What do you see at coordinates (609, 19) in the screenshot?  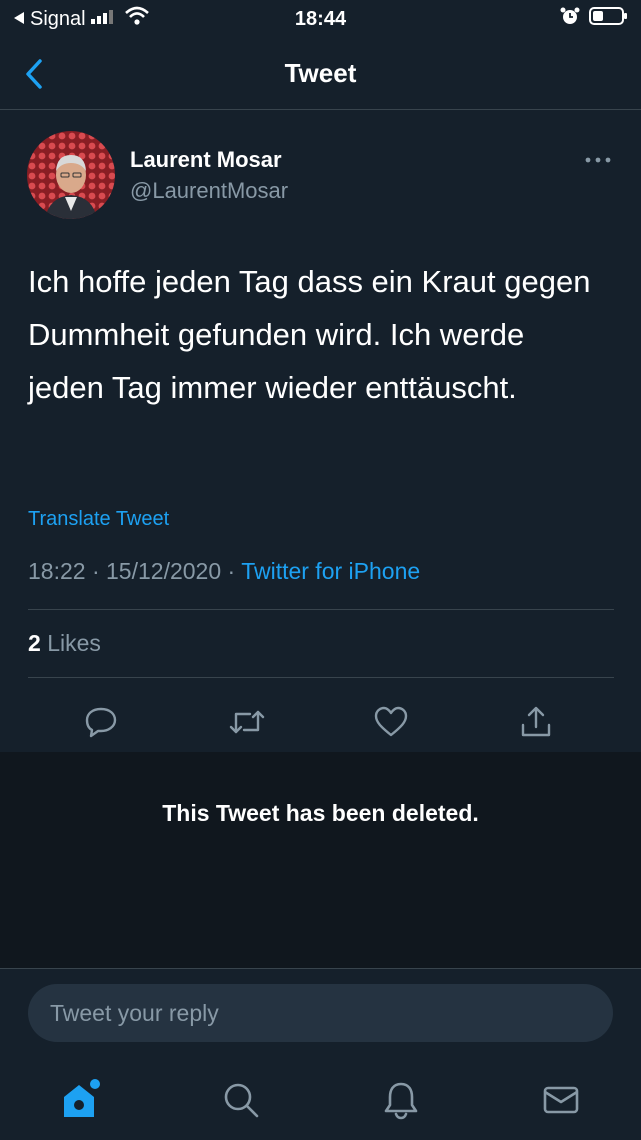 I see `battery-icon` at bounding box center [609, 19].